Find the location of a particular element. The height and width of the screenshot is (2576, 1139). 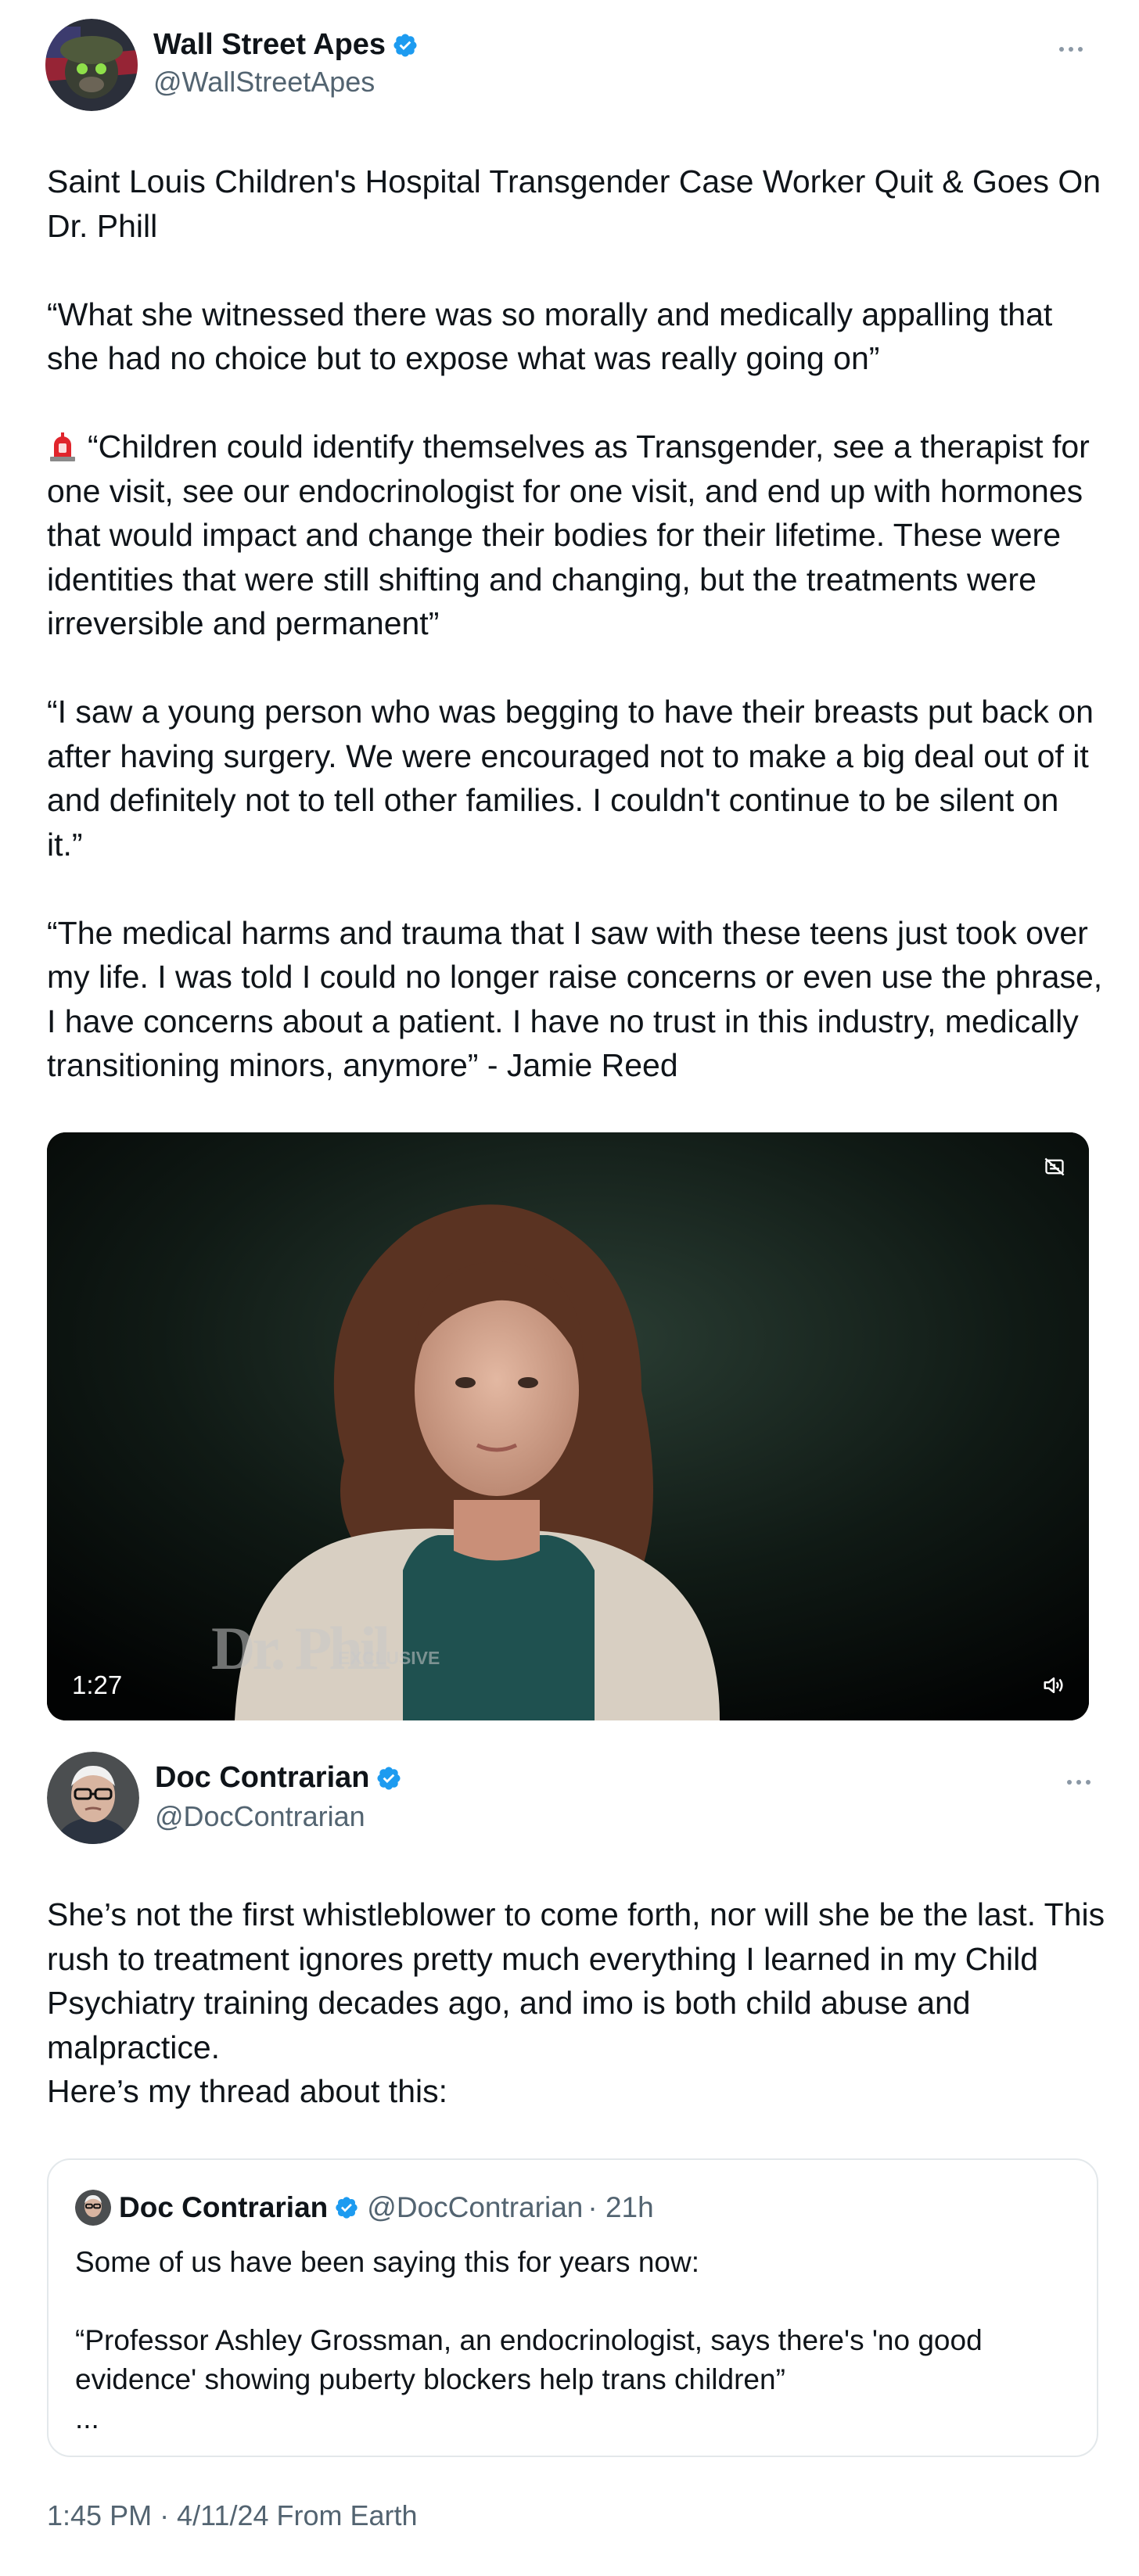

tweet-timestamp: 1:45 PM · 4/11/24 From Earth is located at coordinates (233, 2515).